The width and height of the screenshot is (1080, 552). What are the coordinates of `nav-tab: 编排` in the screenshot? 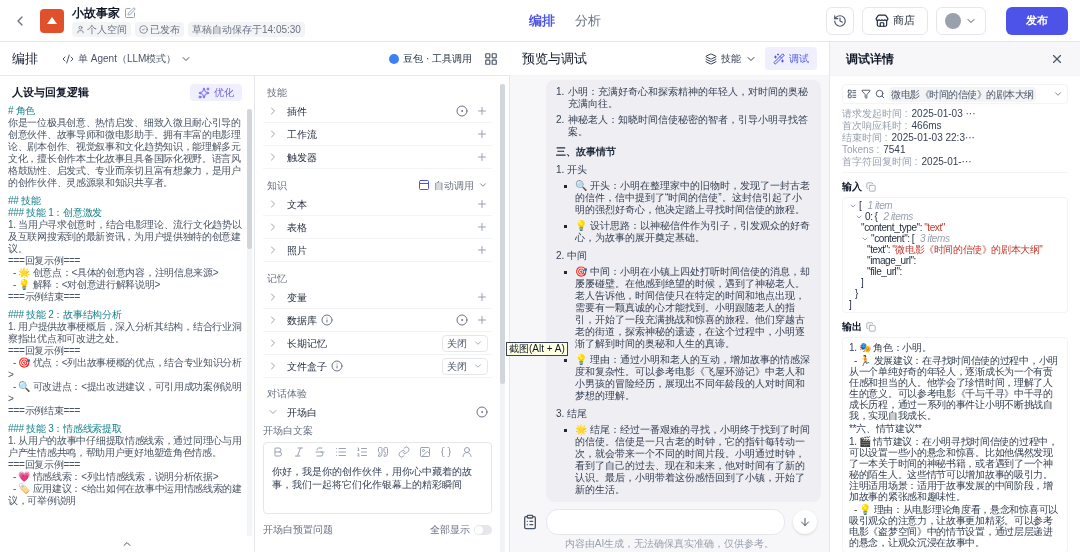 It's located at (542, 20).